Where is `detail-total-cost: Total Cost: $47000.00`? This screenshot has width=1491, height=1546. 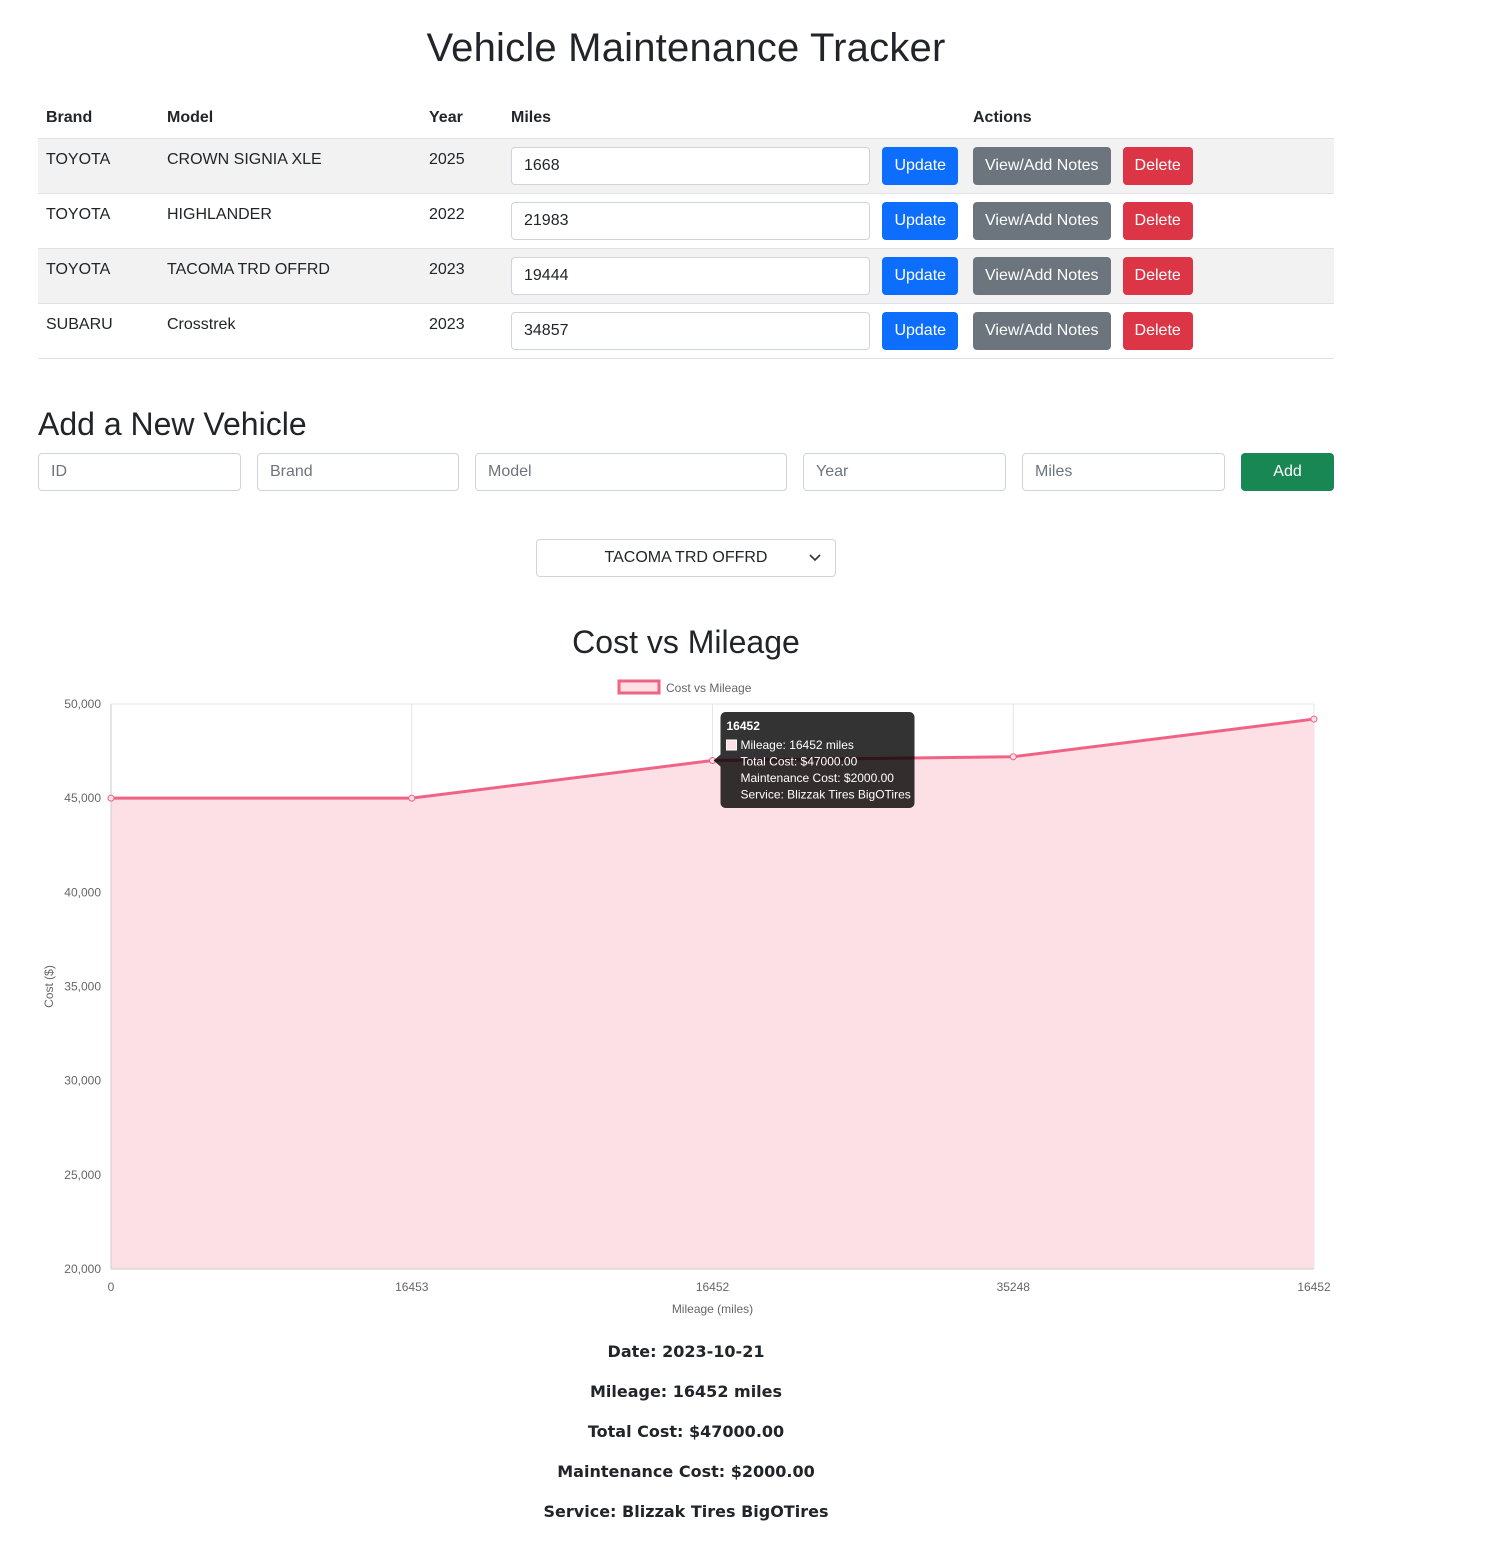
detail-total-cost: Total Cost: $47000.00 is located at coordinates (686, 1431).